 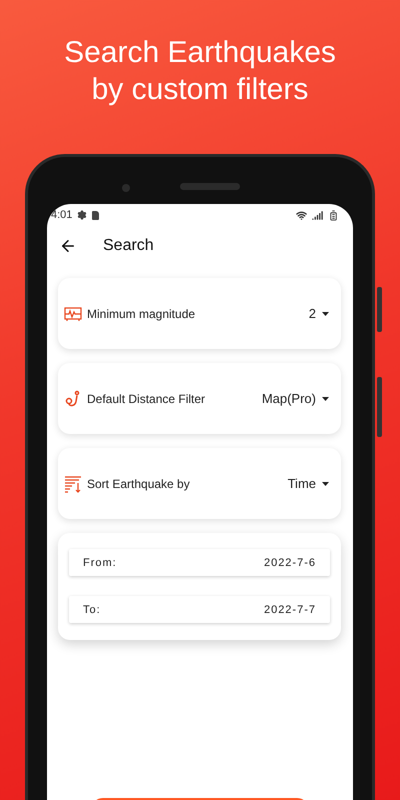 What do you see at coordinates (301, 215) in the screenshot?
I see `wifi-icon` at bounding box center [301, 215].